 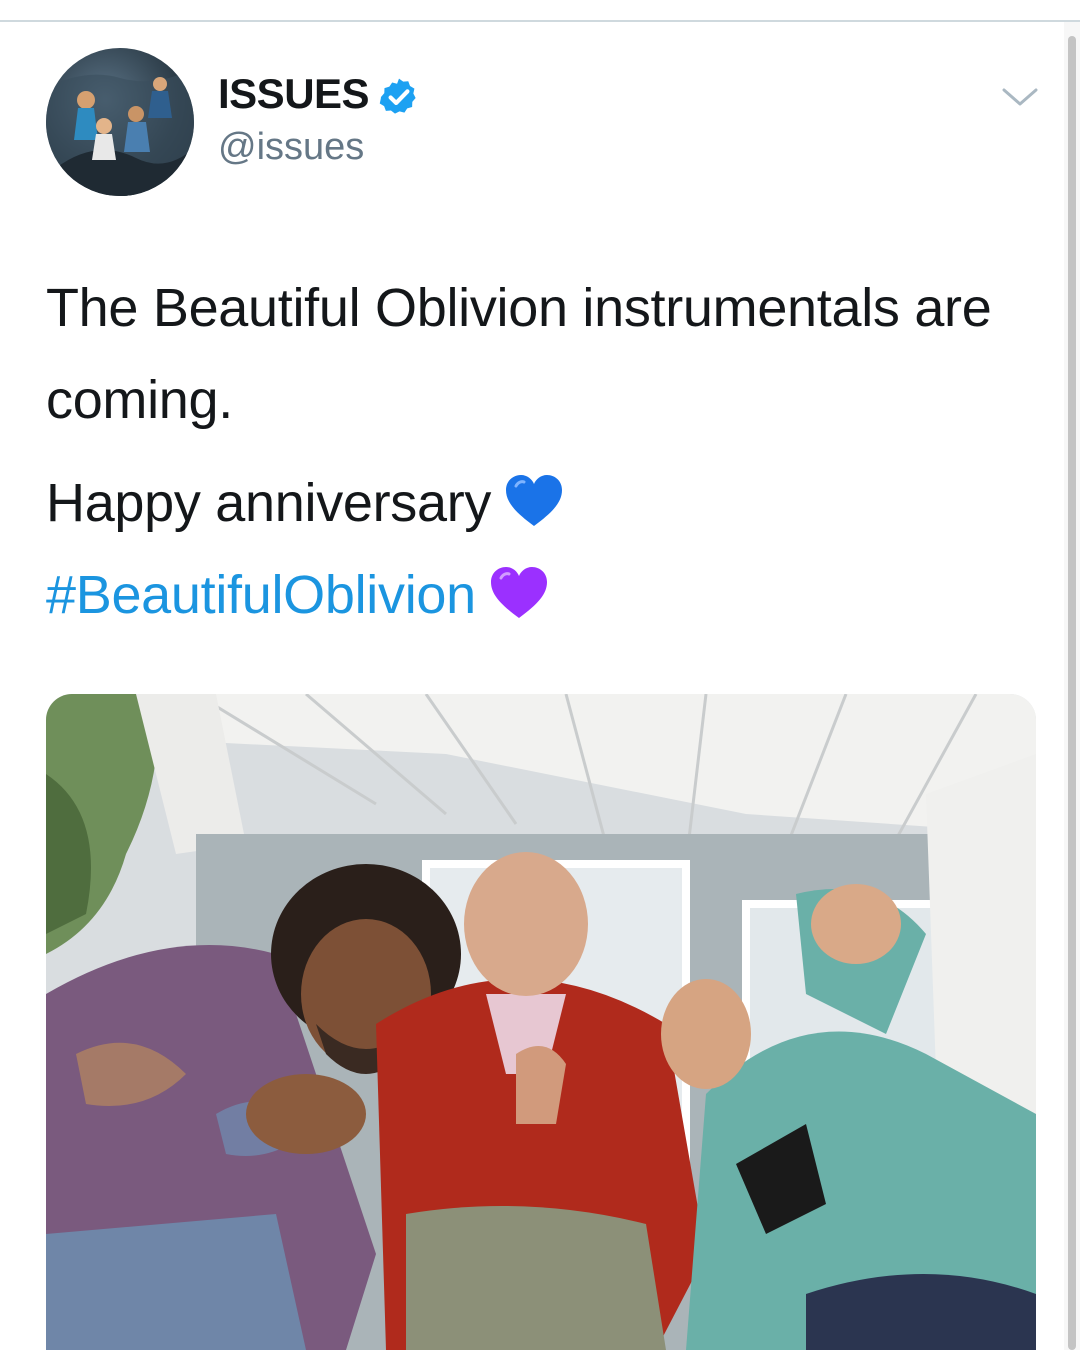 I want to click on anniversary-line: Happy anniversary, so click(x=305, y=503).